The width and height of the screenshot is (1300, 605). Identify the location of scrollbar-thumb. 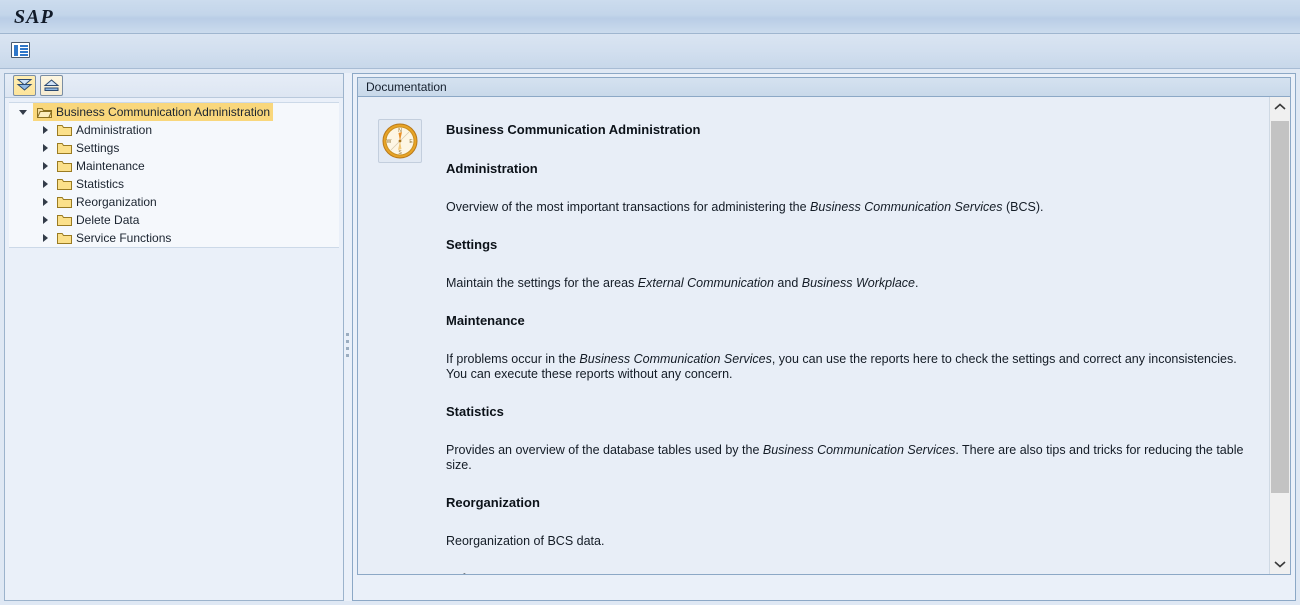
(1280, 307).